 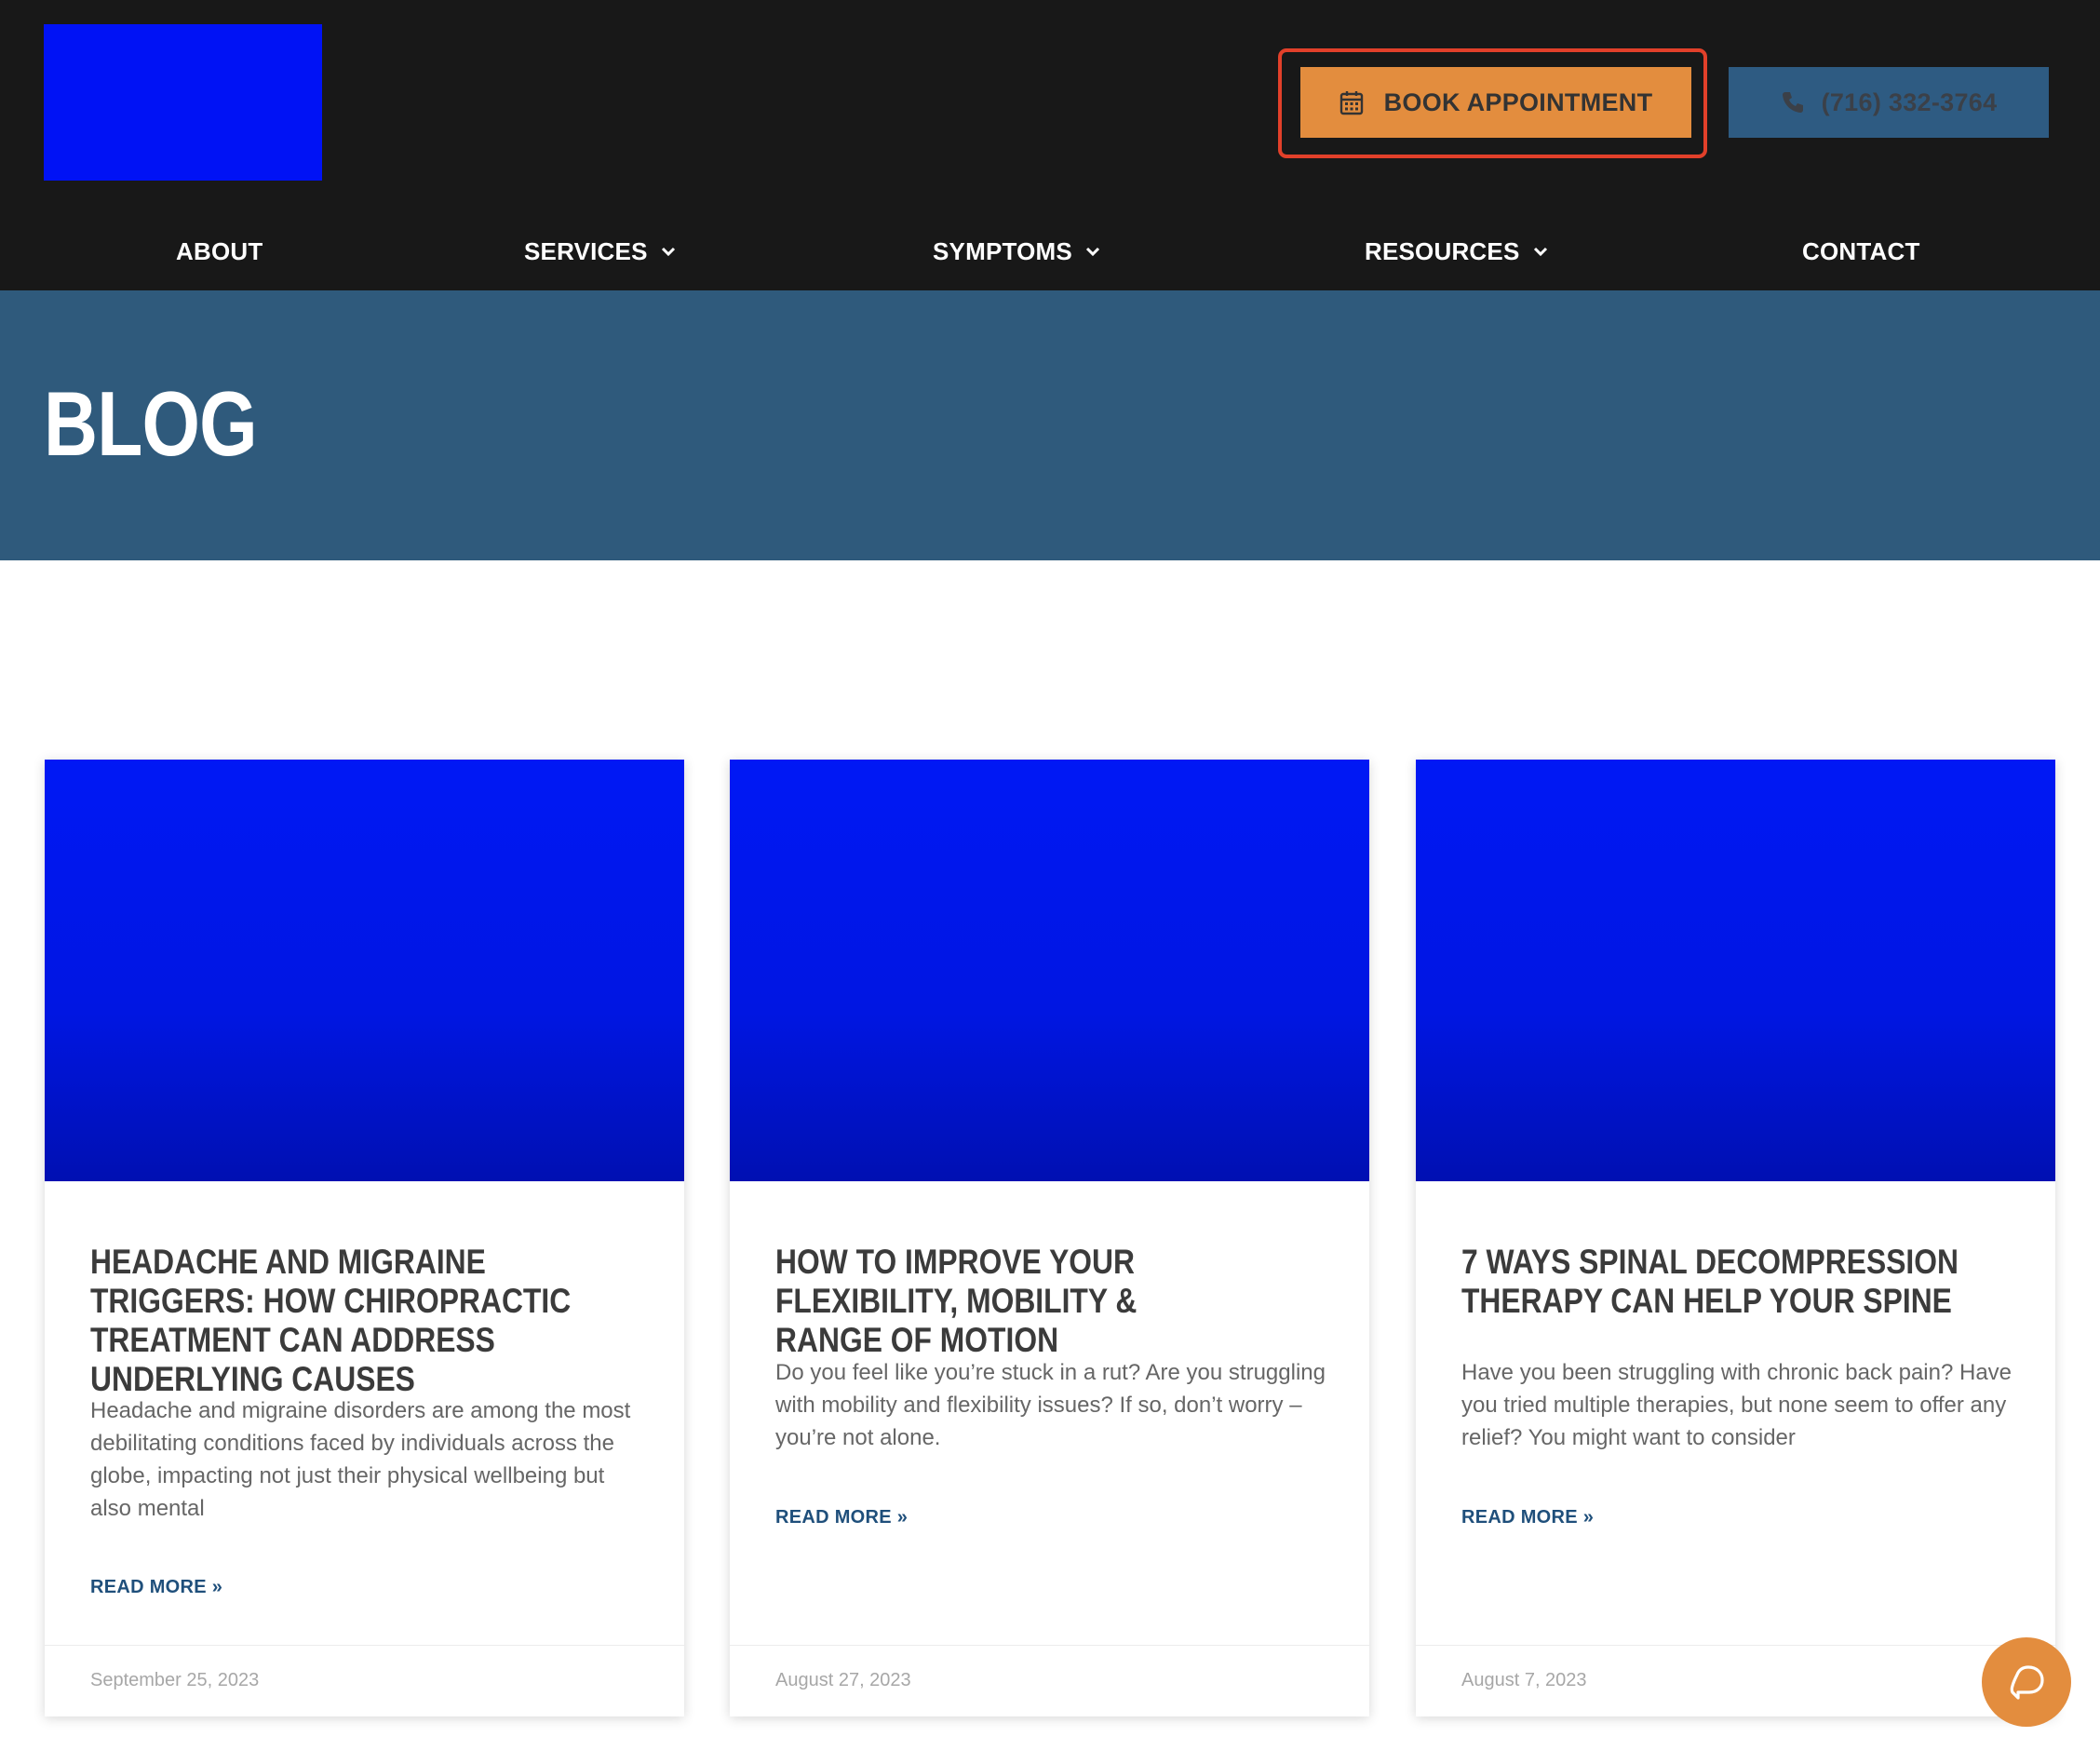 What do you see at coordinates (1442, 251) in the screenshot?
I see `nav-label: RESOURCES` at bounding box center [1442, 251].